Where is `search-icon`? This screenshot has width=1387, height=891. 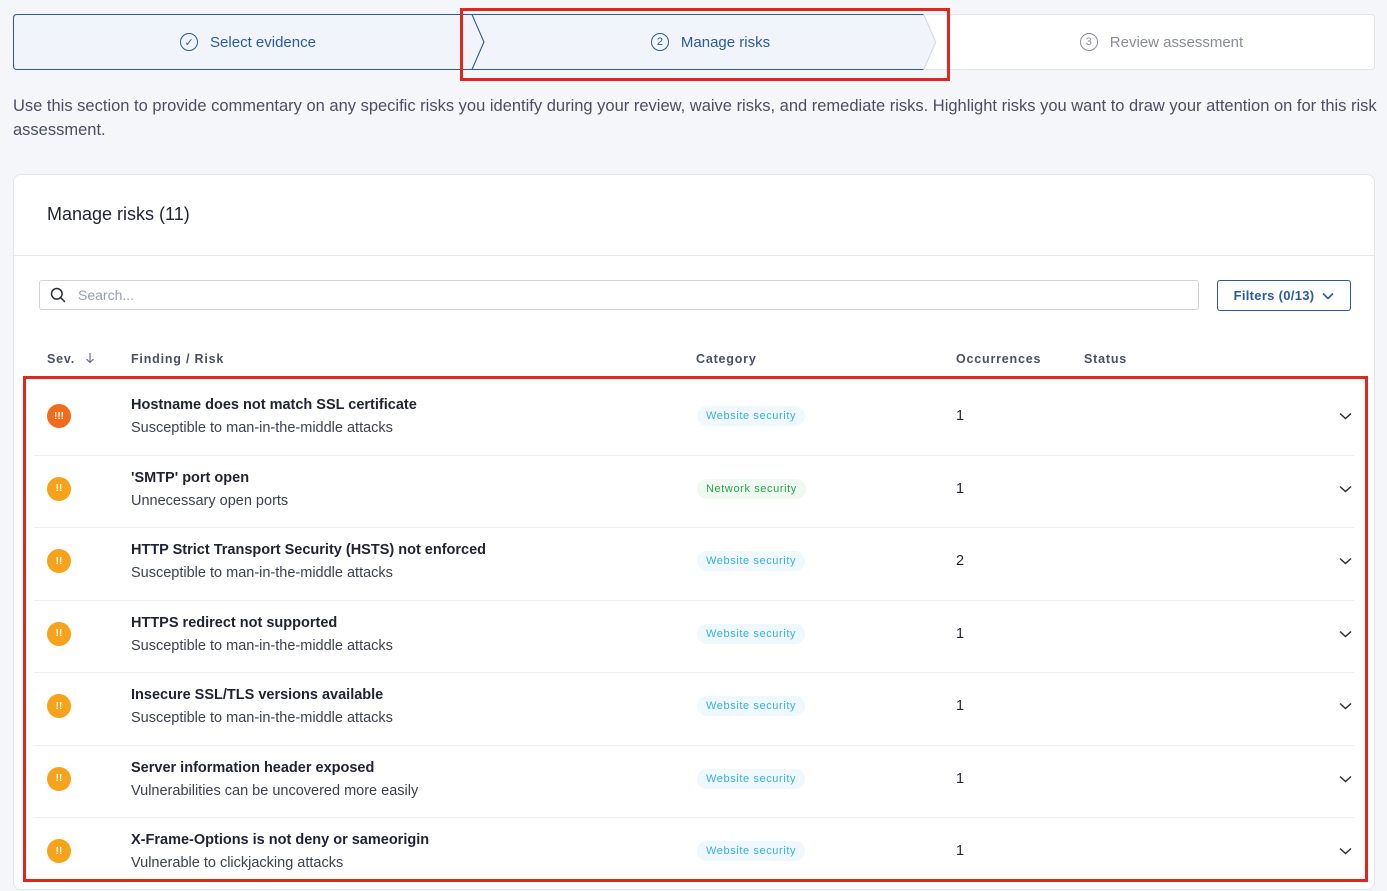
search-icon is located at coordinates (58, 295).